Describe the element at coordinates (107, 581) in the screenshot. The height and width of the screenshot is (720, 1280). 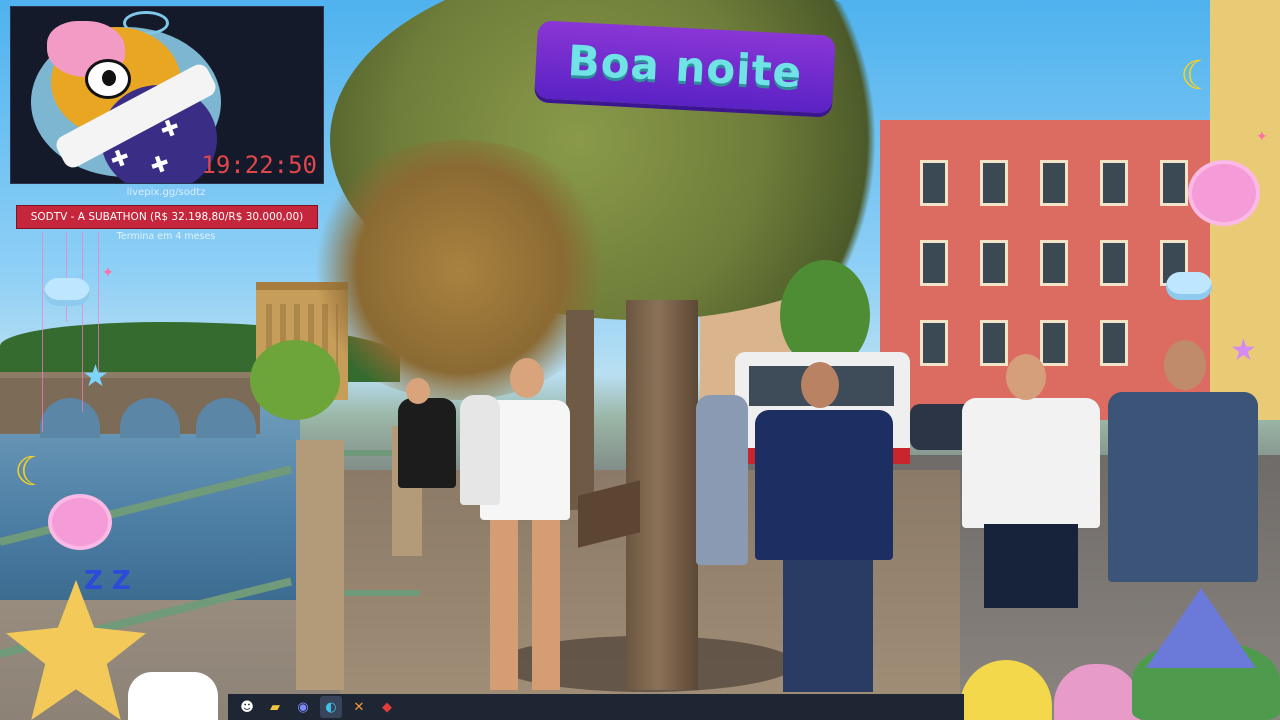
I see `sleep-z-icon: Z Z` at that location.